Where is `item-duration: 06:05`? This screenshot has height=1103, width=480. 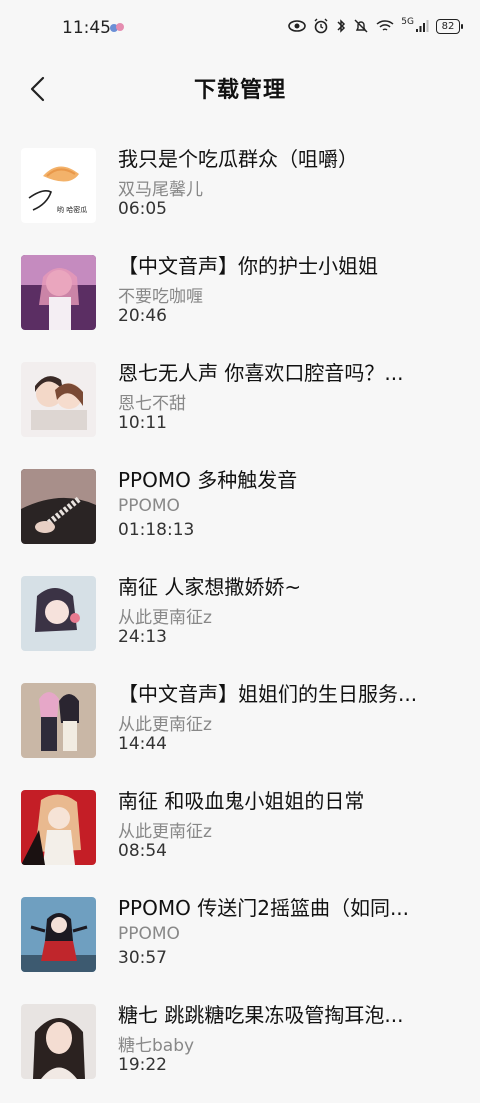
item-duration: 06:05 is located at coordinates (142, 209).